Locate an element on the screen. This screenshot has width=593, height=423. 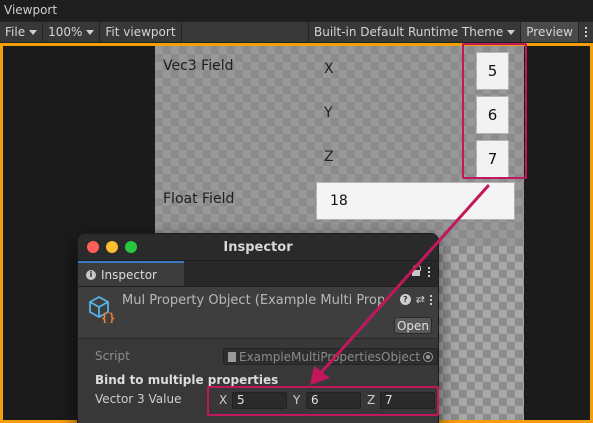
vec3-y-label: Y is located at coordinates (328, 113).